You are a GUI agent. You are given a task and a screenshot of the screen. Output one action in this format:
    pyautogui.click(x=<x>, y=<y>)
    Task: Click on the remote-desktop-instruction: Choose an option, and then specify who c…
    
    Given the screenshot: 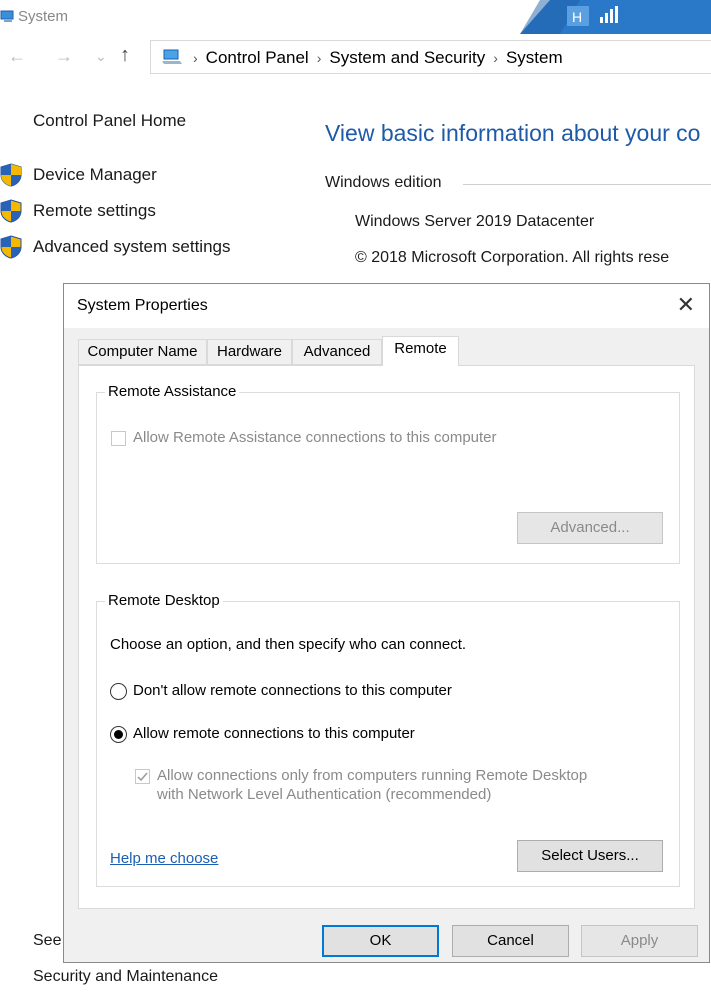 What is the action you would take?
    pyautogui.click(x=288, y=644)
    